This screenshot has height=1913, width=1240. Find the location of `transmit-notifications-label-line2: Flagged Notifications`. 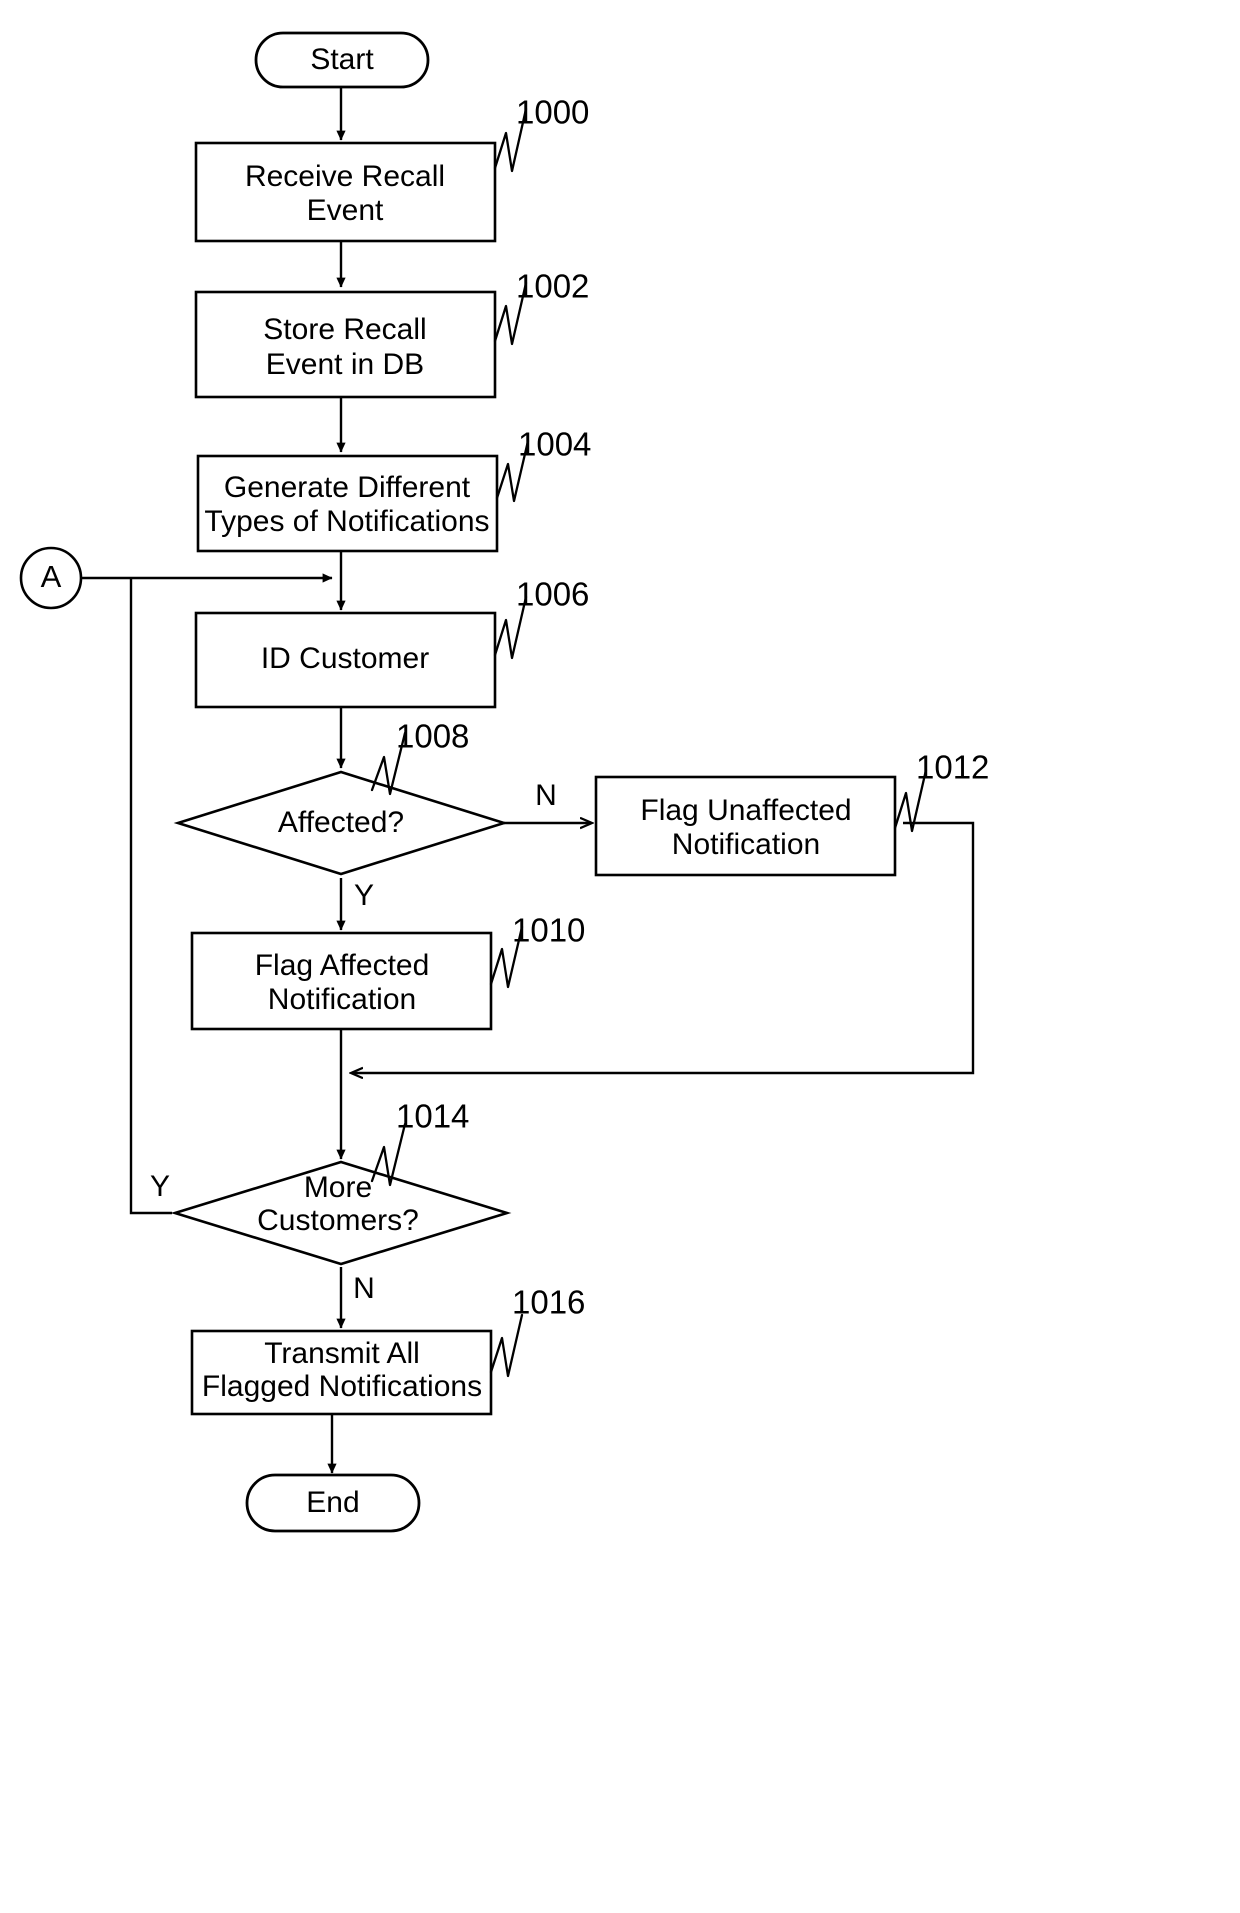

transmit-notifications-label-line2: Flagged Notifications is located at coordinates (342, 1386).